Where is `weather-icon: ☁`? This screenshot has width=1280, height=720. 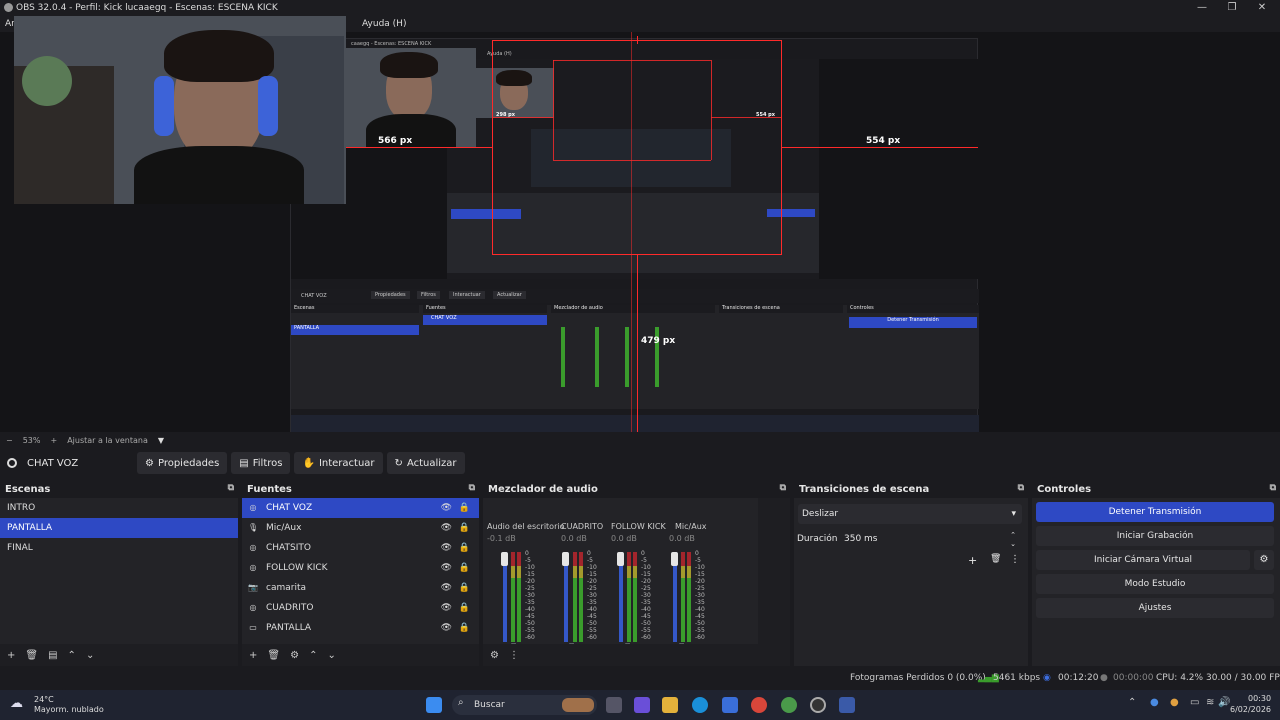
weather-icon: ☁ is located at coordinates (19, 704).